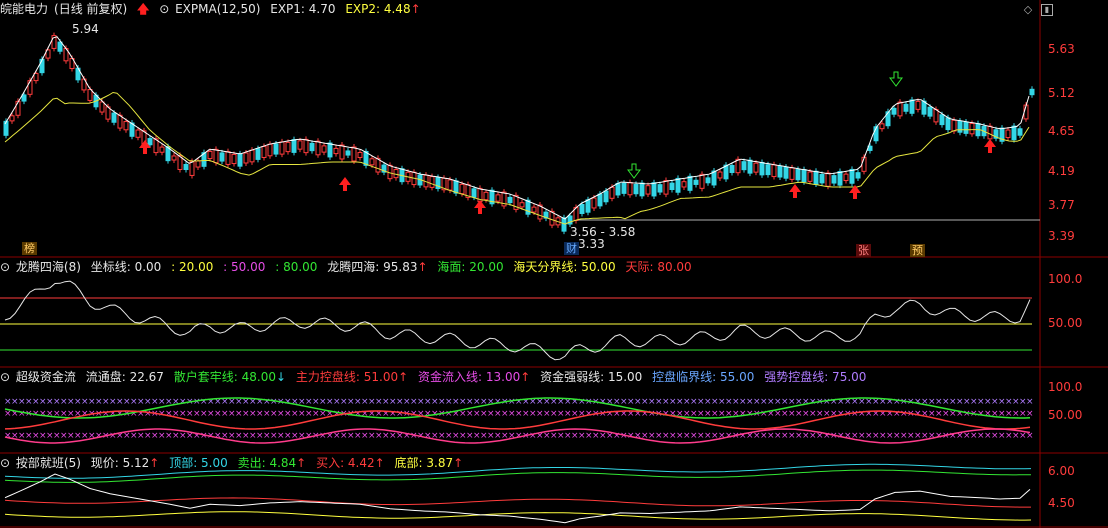 The height and width of the screenshot is (528, 1108). Describe the element at coordinates (164, 9) in the screenshot. I see `expma-circle-icon: ⊙` at that location.